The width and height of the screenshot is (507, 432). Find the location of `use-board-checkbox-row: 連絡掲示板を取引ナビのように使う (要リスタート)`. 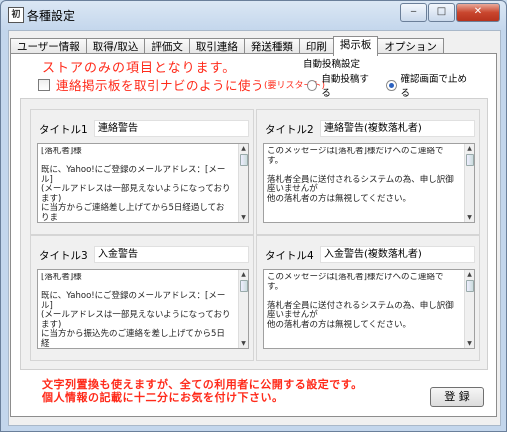

use-board-checkbox-row: 連絡掲示板を取引ナビのように使う (要リスタート) is located at coordinates (181, 84).